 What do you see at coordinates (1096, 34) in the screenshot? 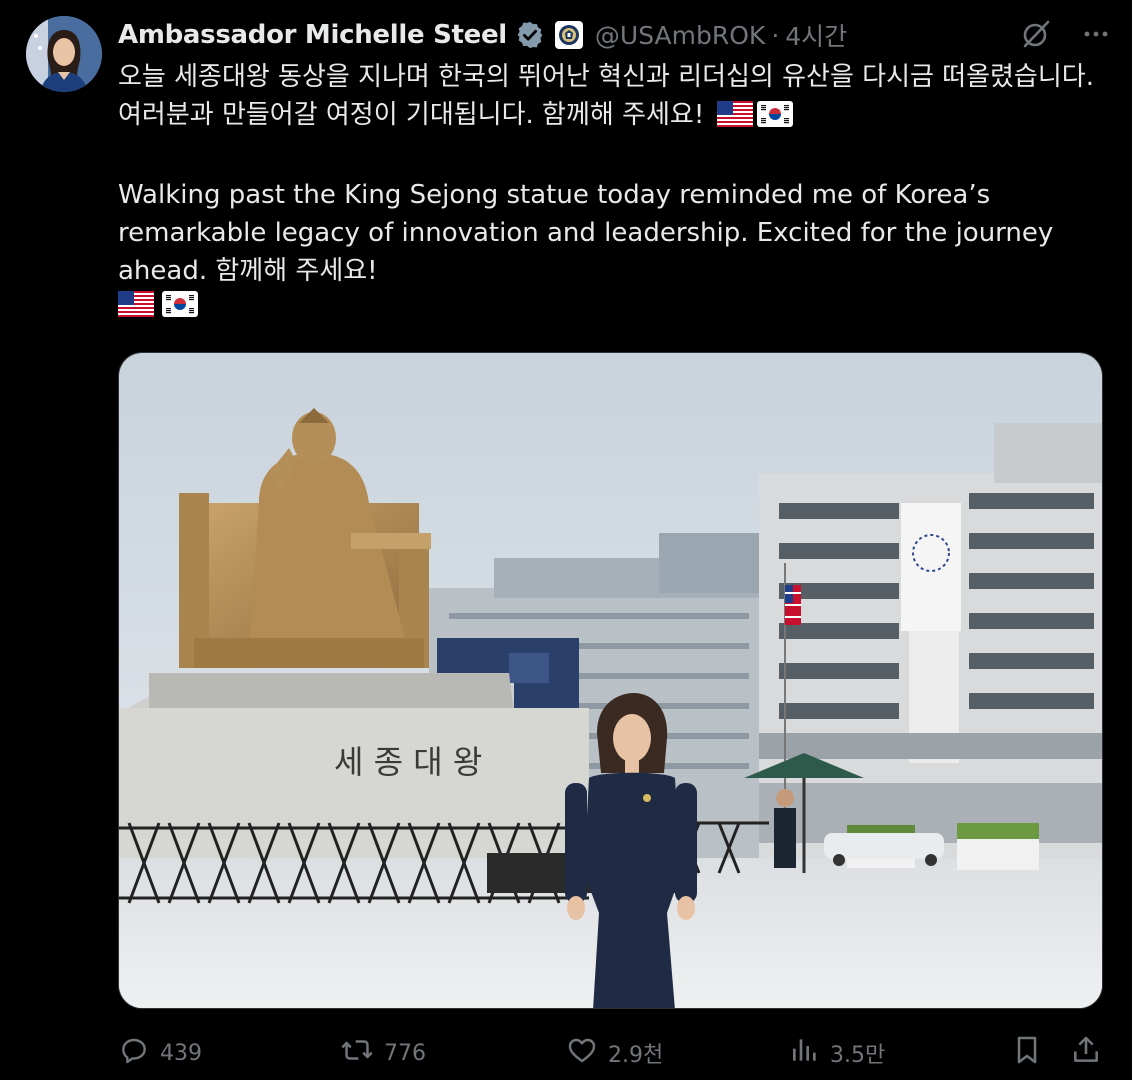
I see `more-icon` at bounding box center [1096, 34].